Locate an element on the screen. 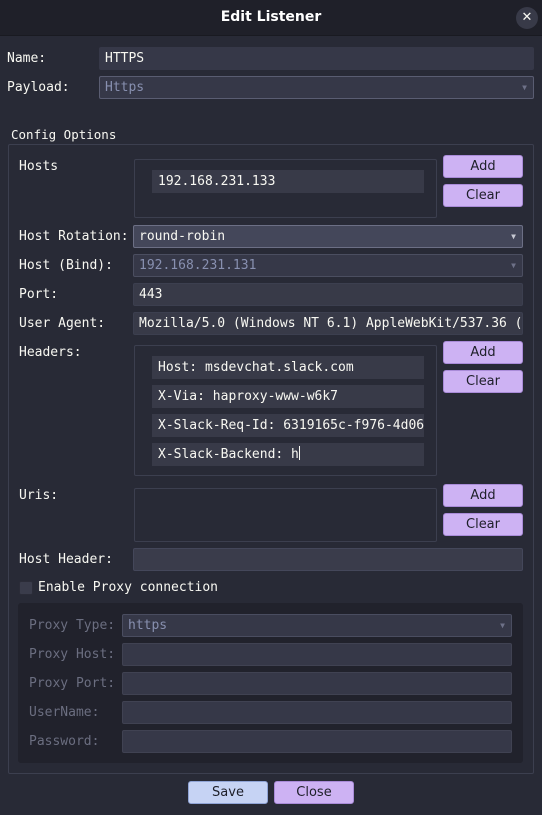 Image resolution: width=542 pixels, height=815 pixels. list-item: 192.168.231.133 is located at coordinates (288, 181).